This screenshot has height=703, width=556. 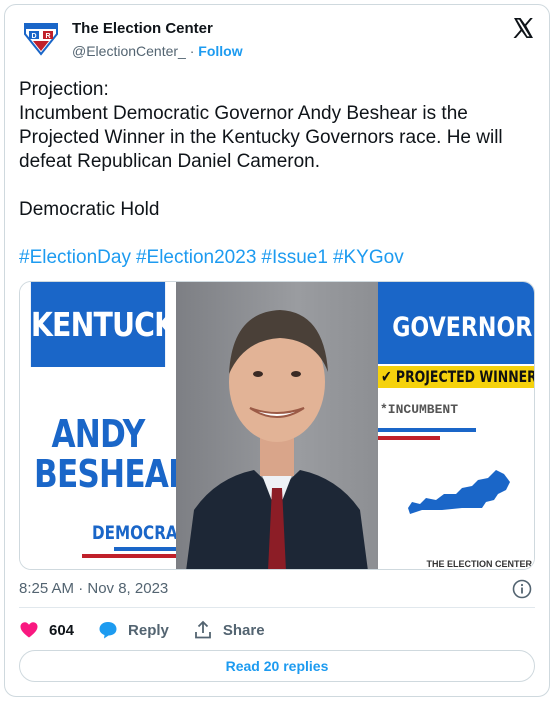 I want to click on candidate-first-name: ANDY, so click(x=98, y=434).